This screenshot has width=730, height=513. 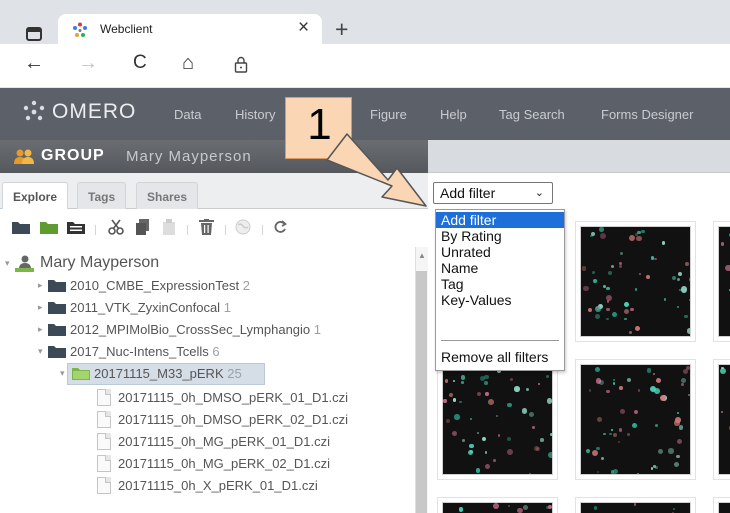 What do you see at coordinates (188, 63) in the screenshot?
I see `home-icon: ⌂` at bounding box center [188, 63].